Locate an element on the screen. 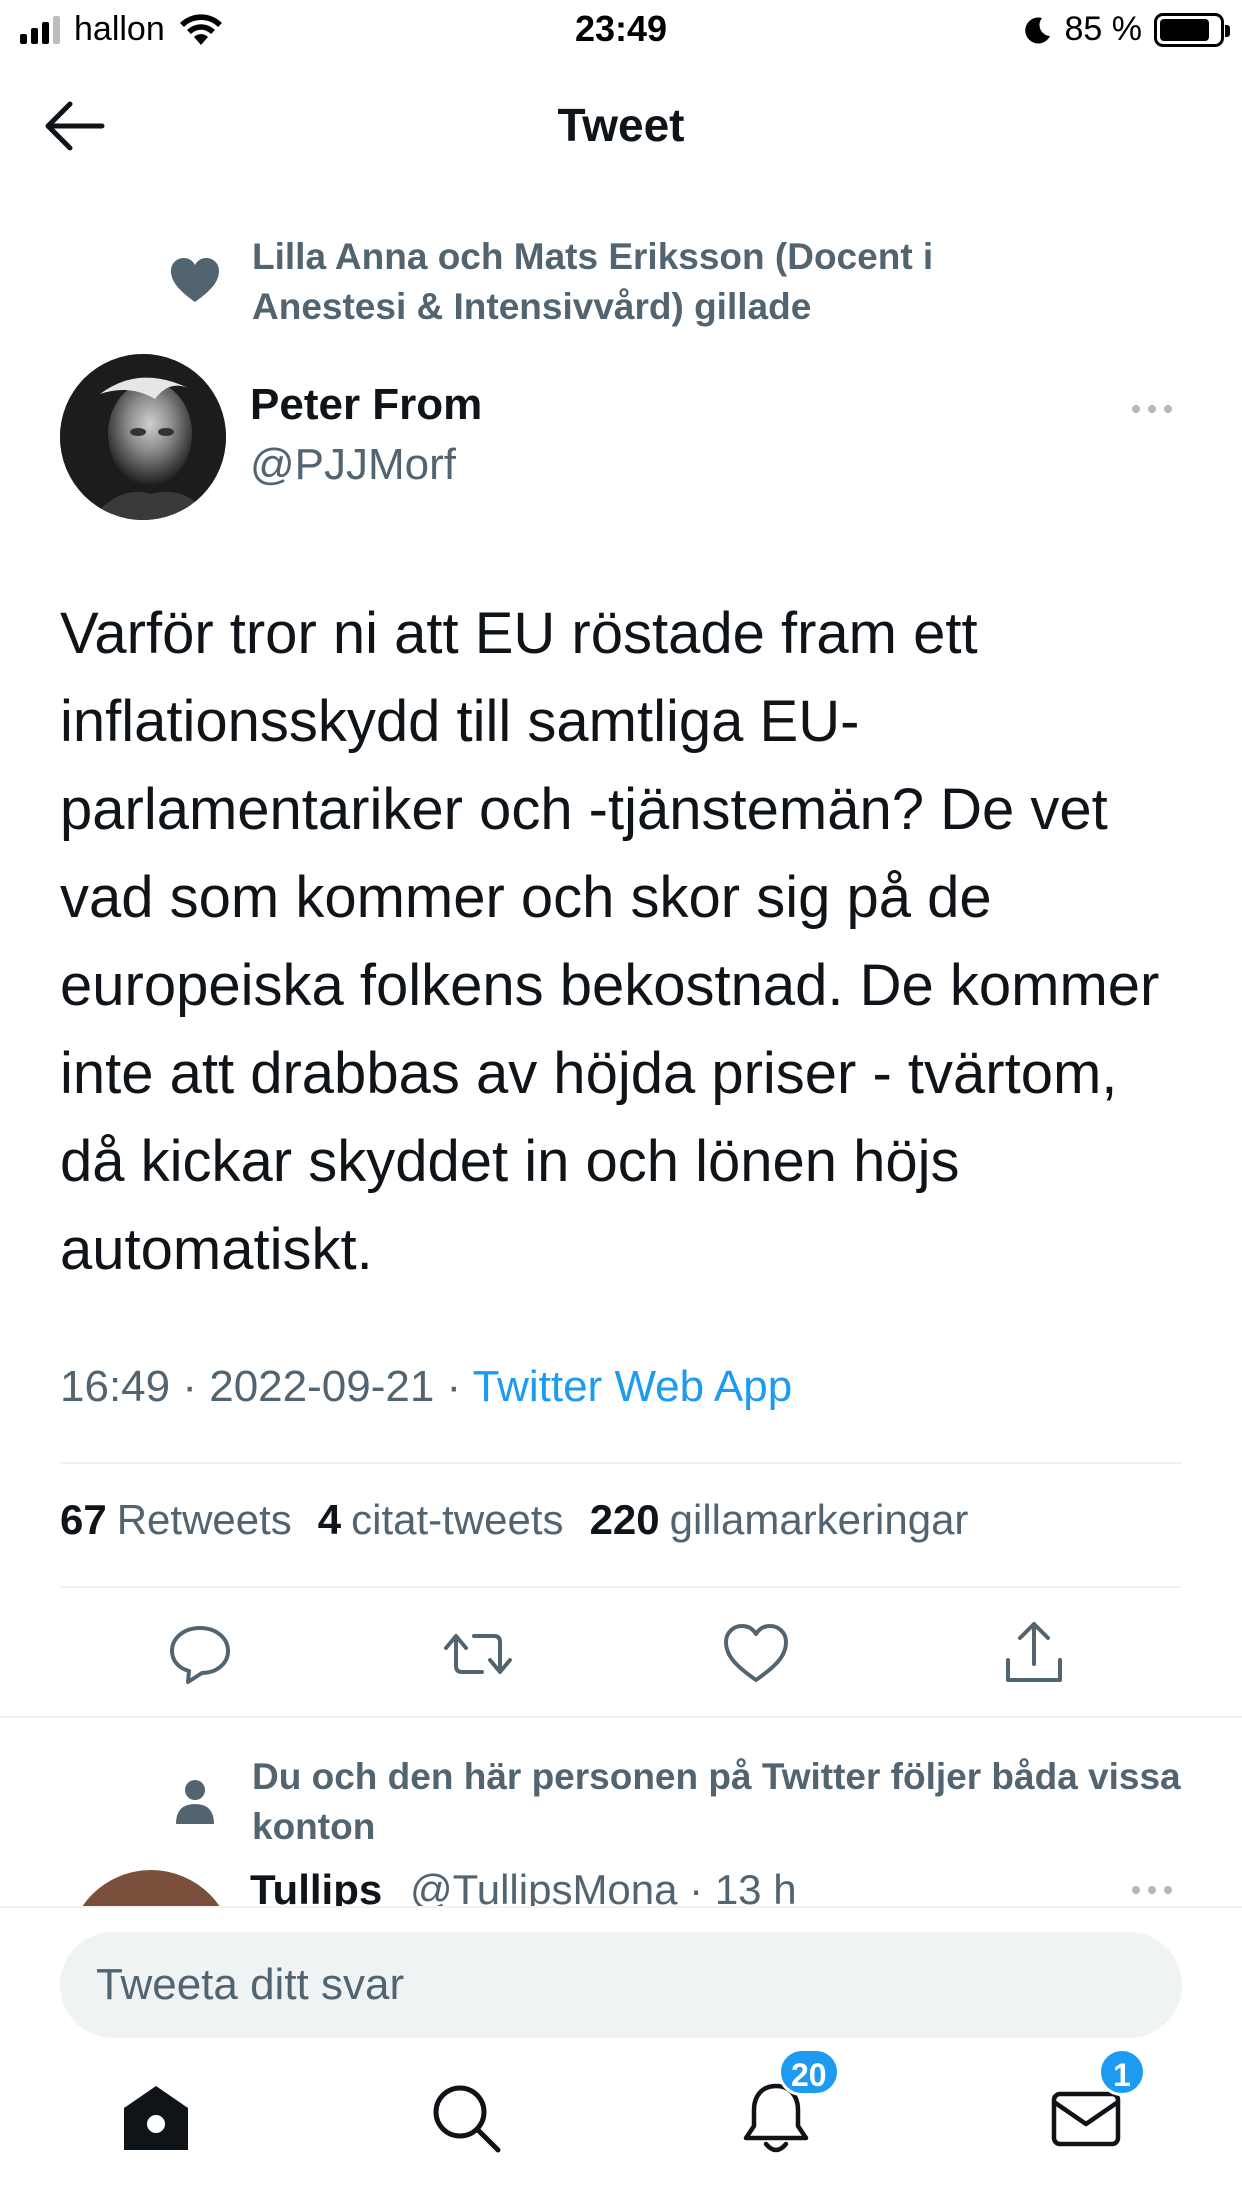  reply-avatar is located at coordinates (151, 1888).